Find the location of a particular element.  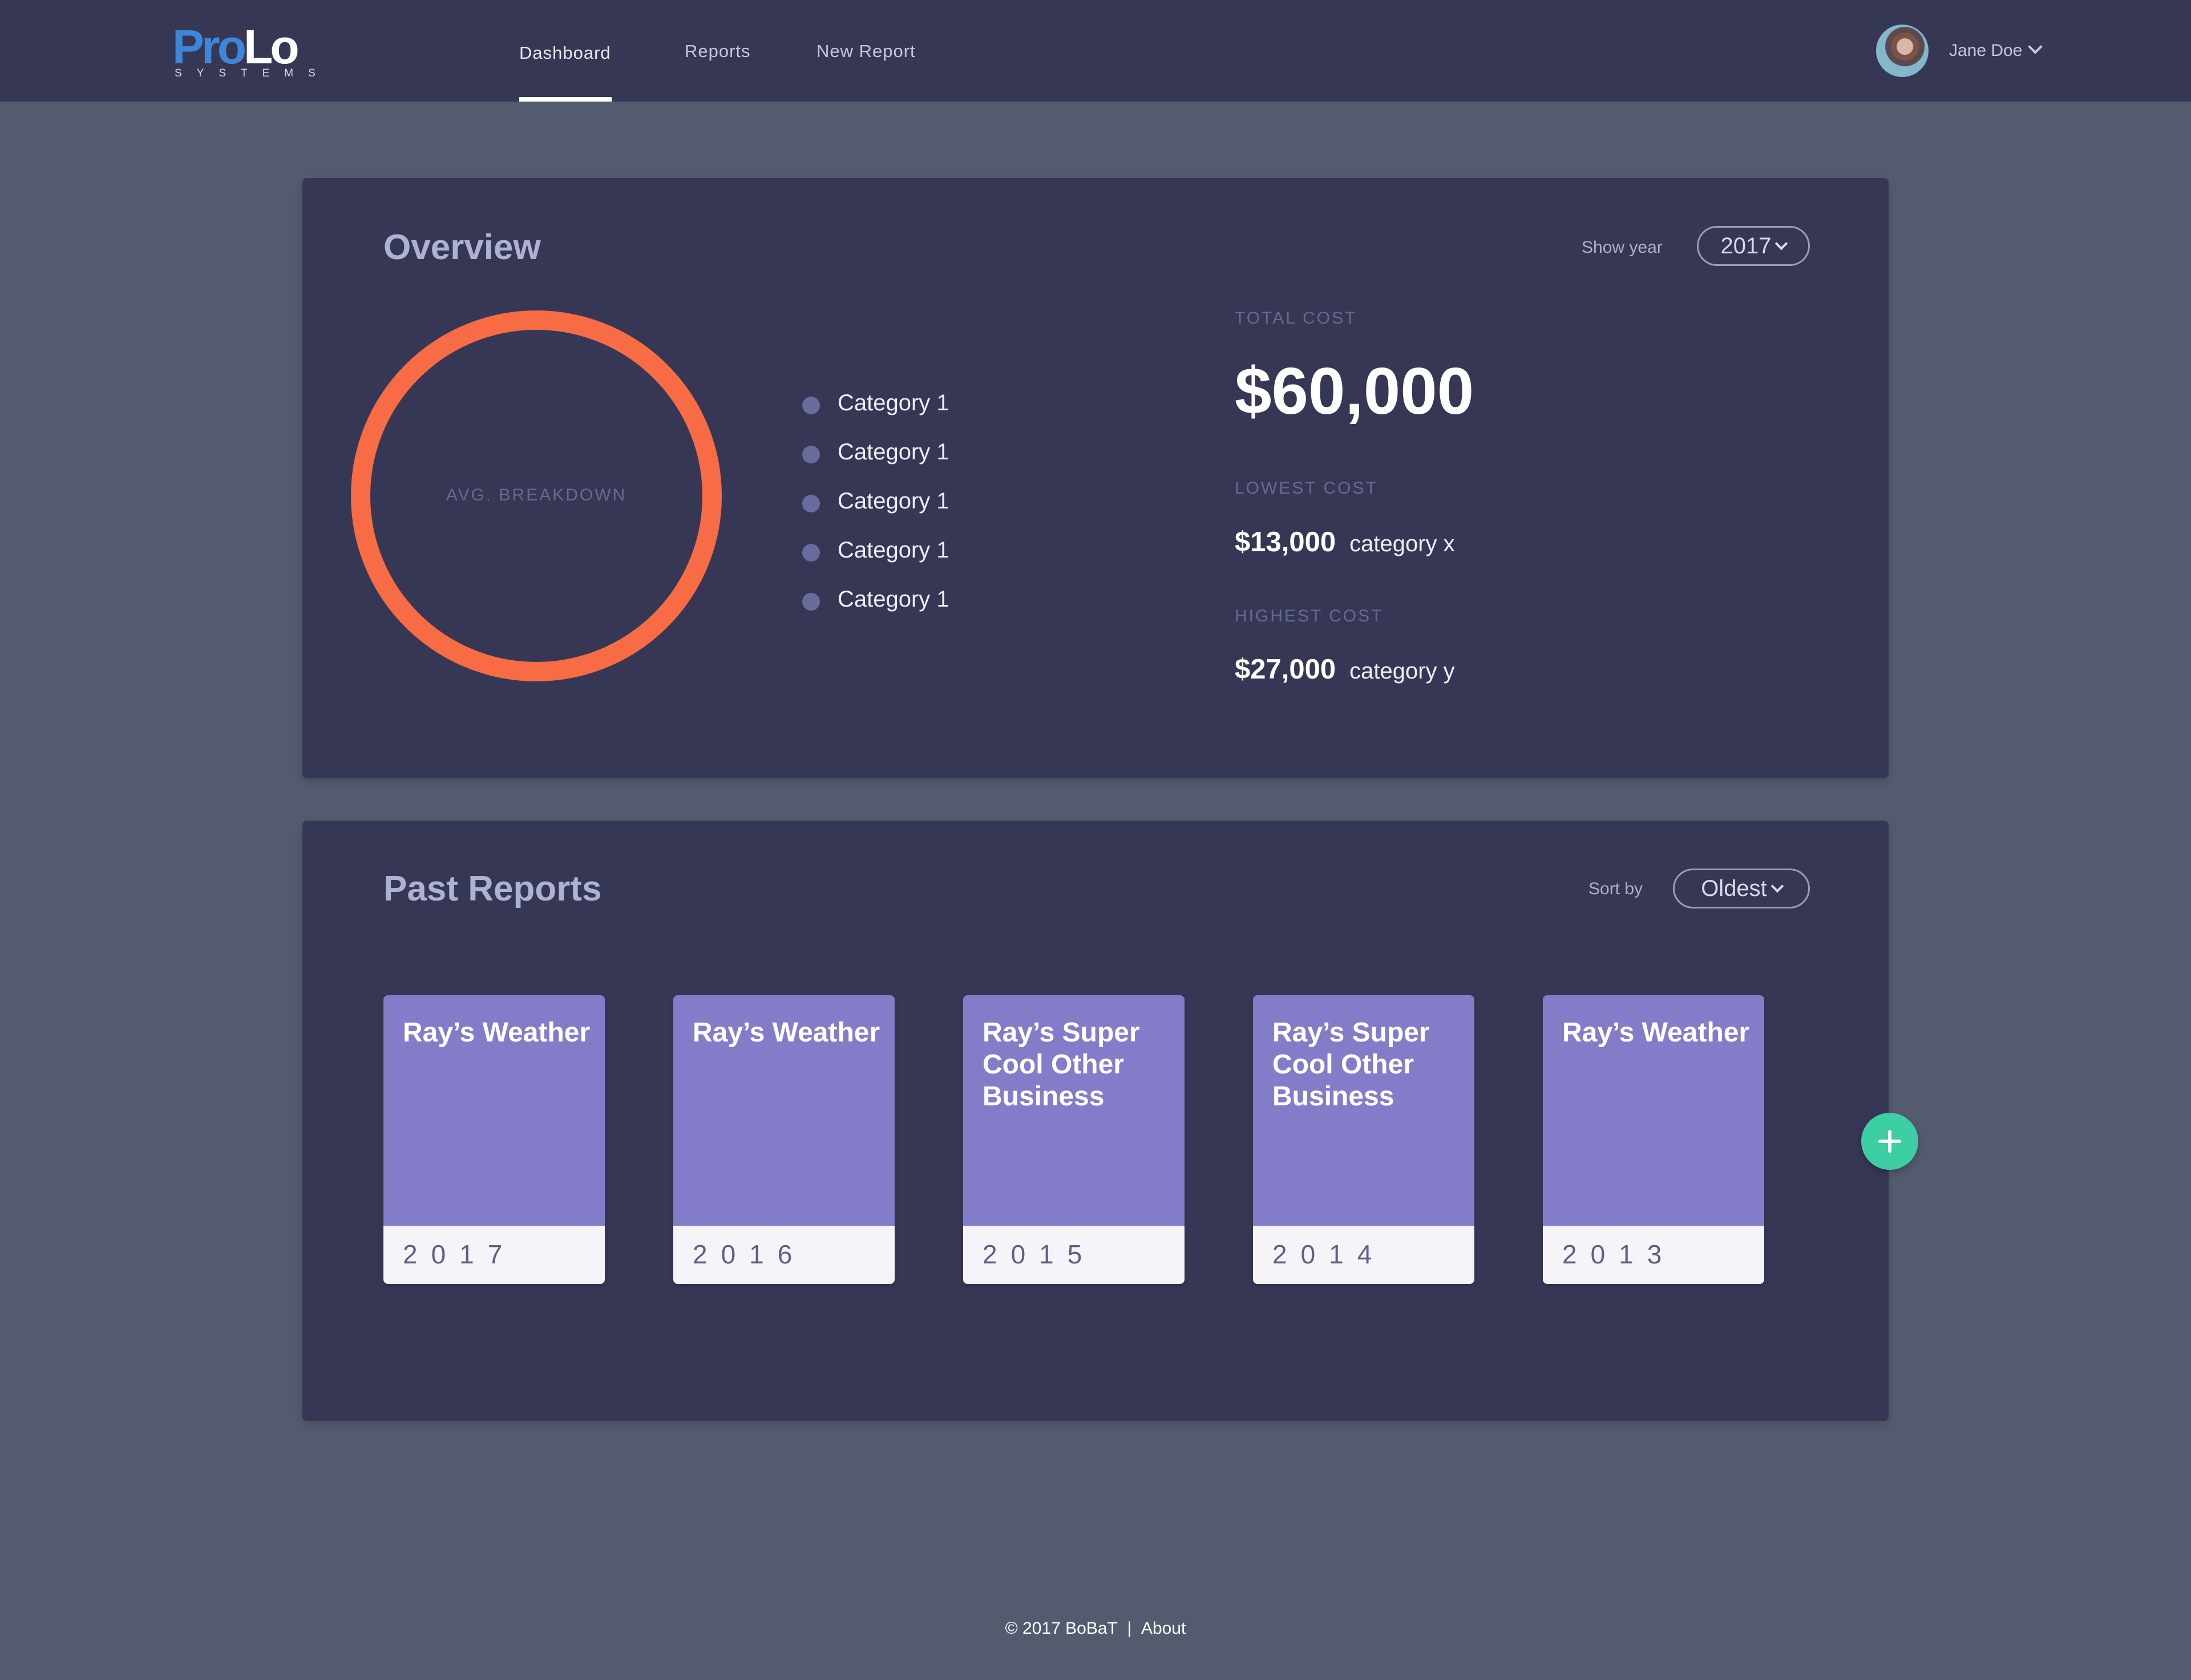

nav-dashboard: Dashboard is located at coordinates (565, 53).